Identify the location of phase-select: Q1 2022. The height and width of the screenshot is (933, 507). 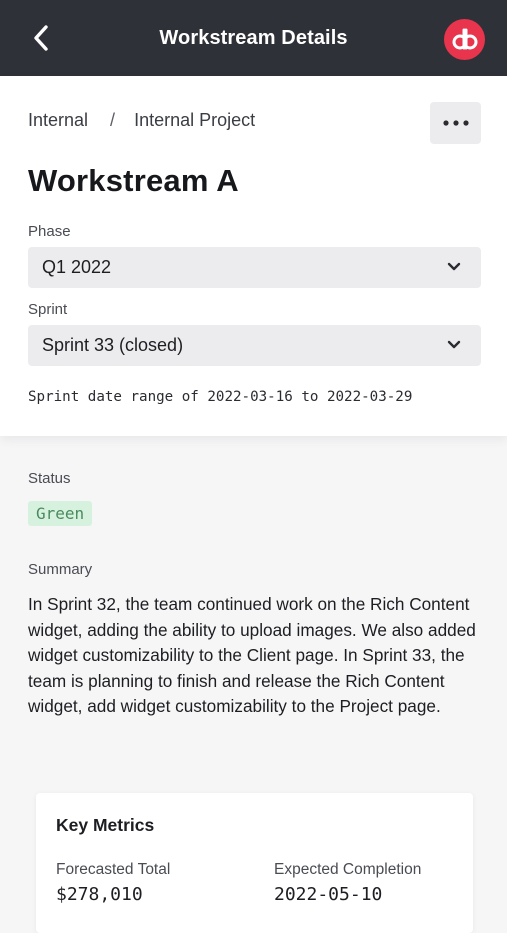
(254, 267).